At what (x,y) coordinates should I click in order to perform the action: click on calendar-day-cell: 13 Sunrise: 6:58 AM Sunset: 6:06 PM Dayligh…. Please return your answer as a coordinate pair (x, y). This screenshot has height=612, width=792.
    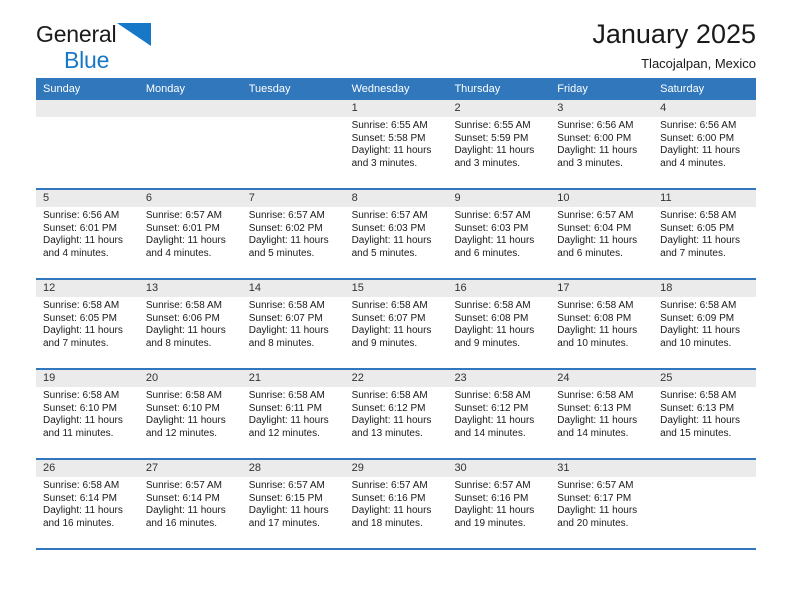
    Looking at the image, I should click on (190, 324).